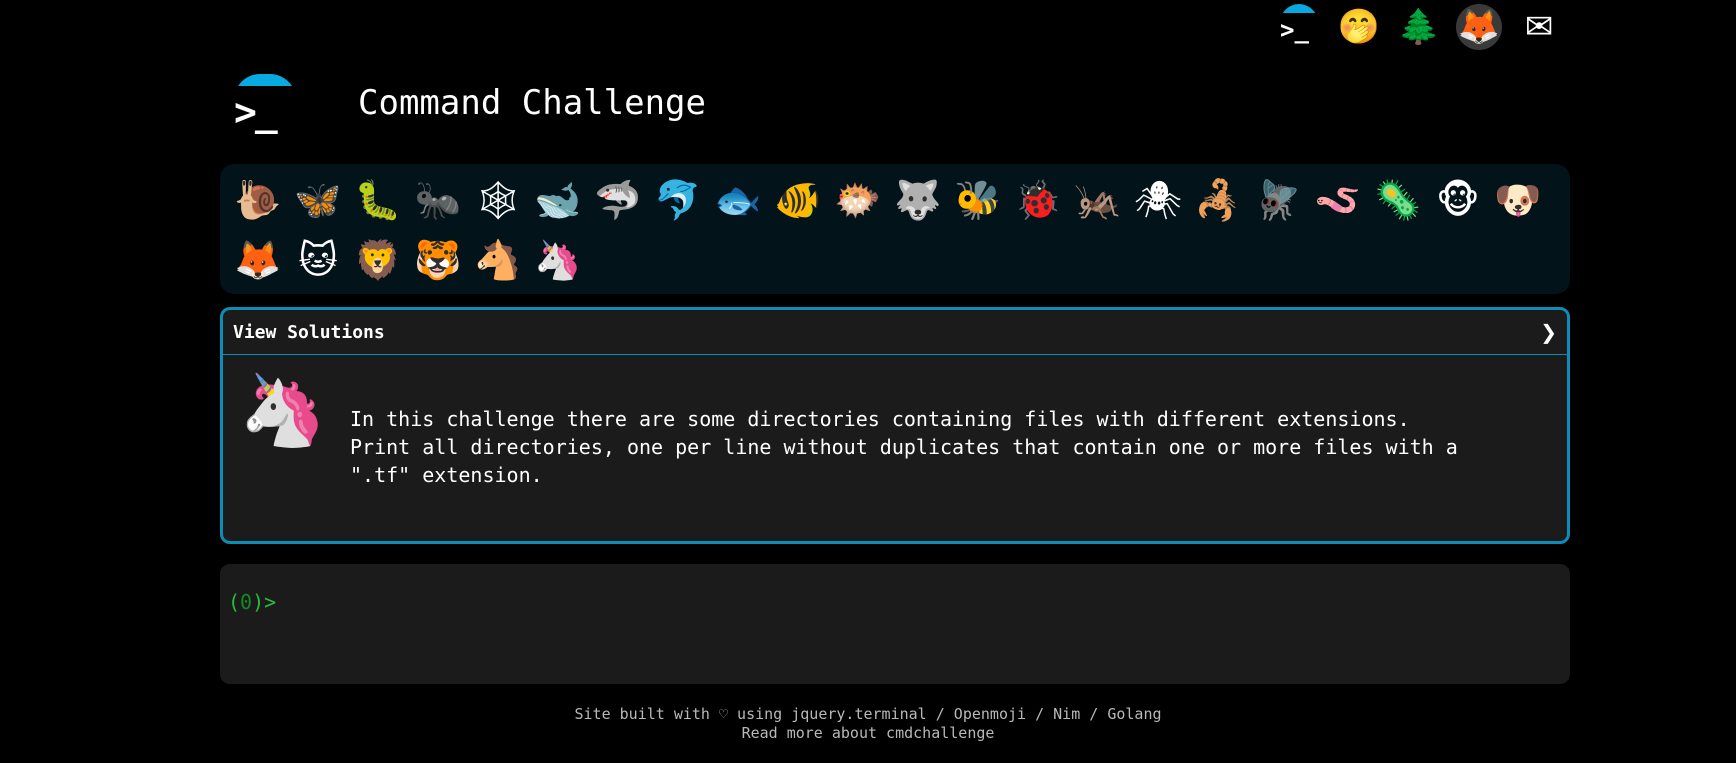  Describe the element at coordinates (246, 602) in the screenshot. I see `prompt-count: 0` at that location.